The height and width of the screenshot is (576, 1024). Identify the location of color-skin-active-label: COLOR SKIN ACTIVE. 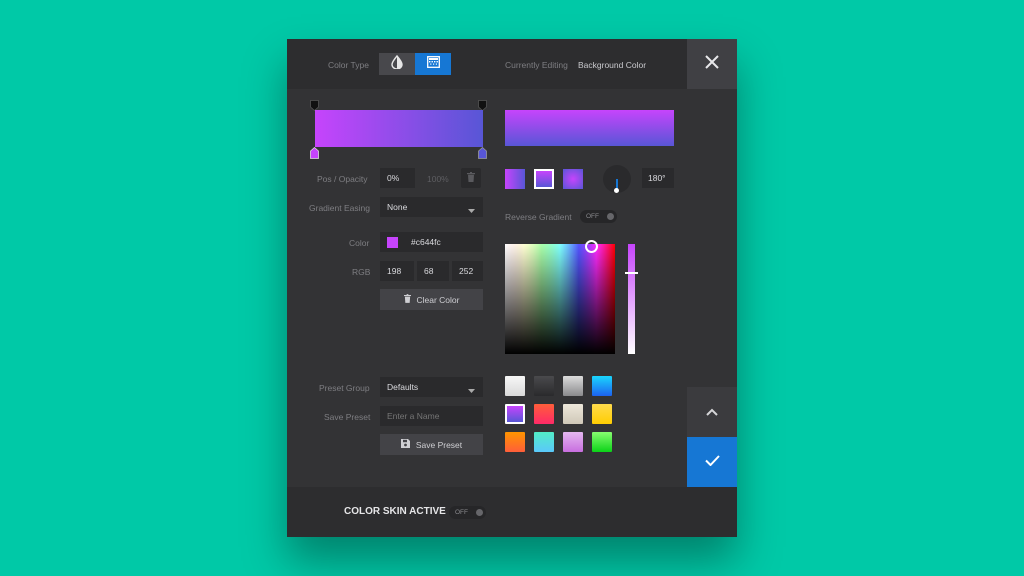
(395, 511).